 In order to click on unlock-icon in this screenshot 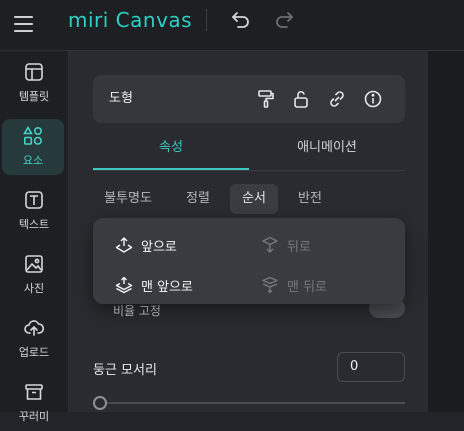, I will do `click(301, 99)`.